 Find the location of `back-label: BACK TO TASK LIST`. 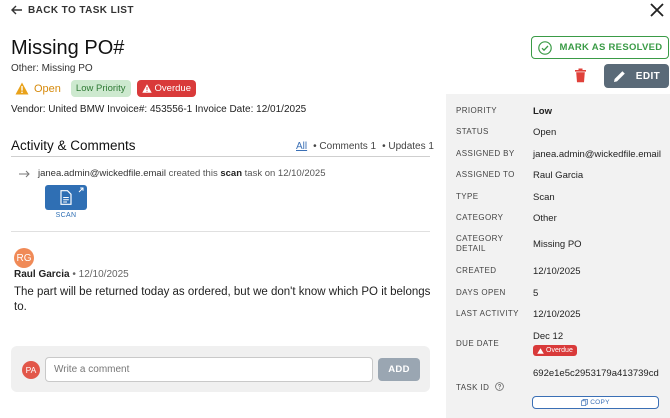

back-label: BACK TO TASK LIST is located at coordinates (81, 10).